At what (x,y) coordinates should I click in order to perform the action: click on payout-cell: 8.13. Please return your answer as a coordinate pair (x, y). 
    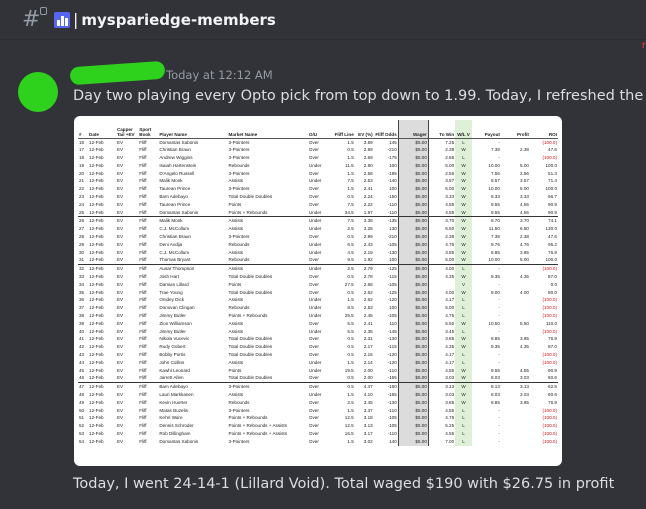
    Looking at the image, I should click on (486, 386).